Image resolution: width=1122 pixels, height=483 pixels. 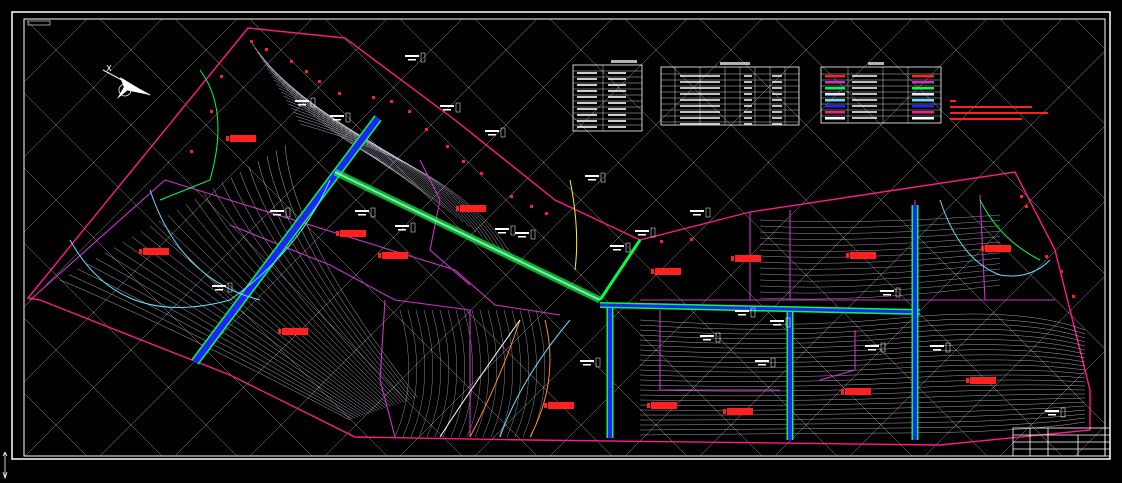 I want to click on ucs-axis-icon, so click(x=5, y=465).